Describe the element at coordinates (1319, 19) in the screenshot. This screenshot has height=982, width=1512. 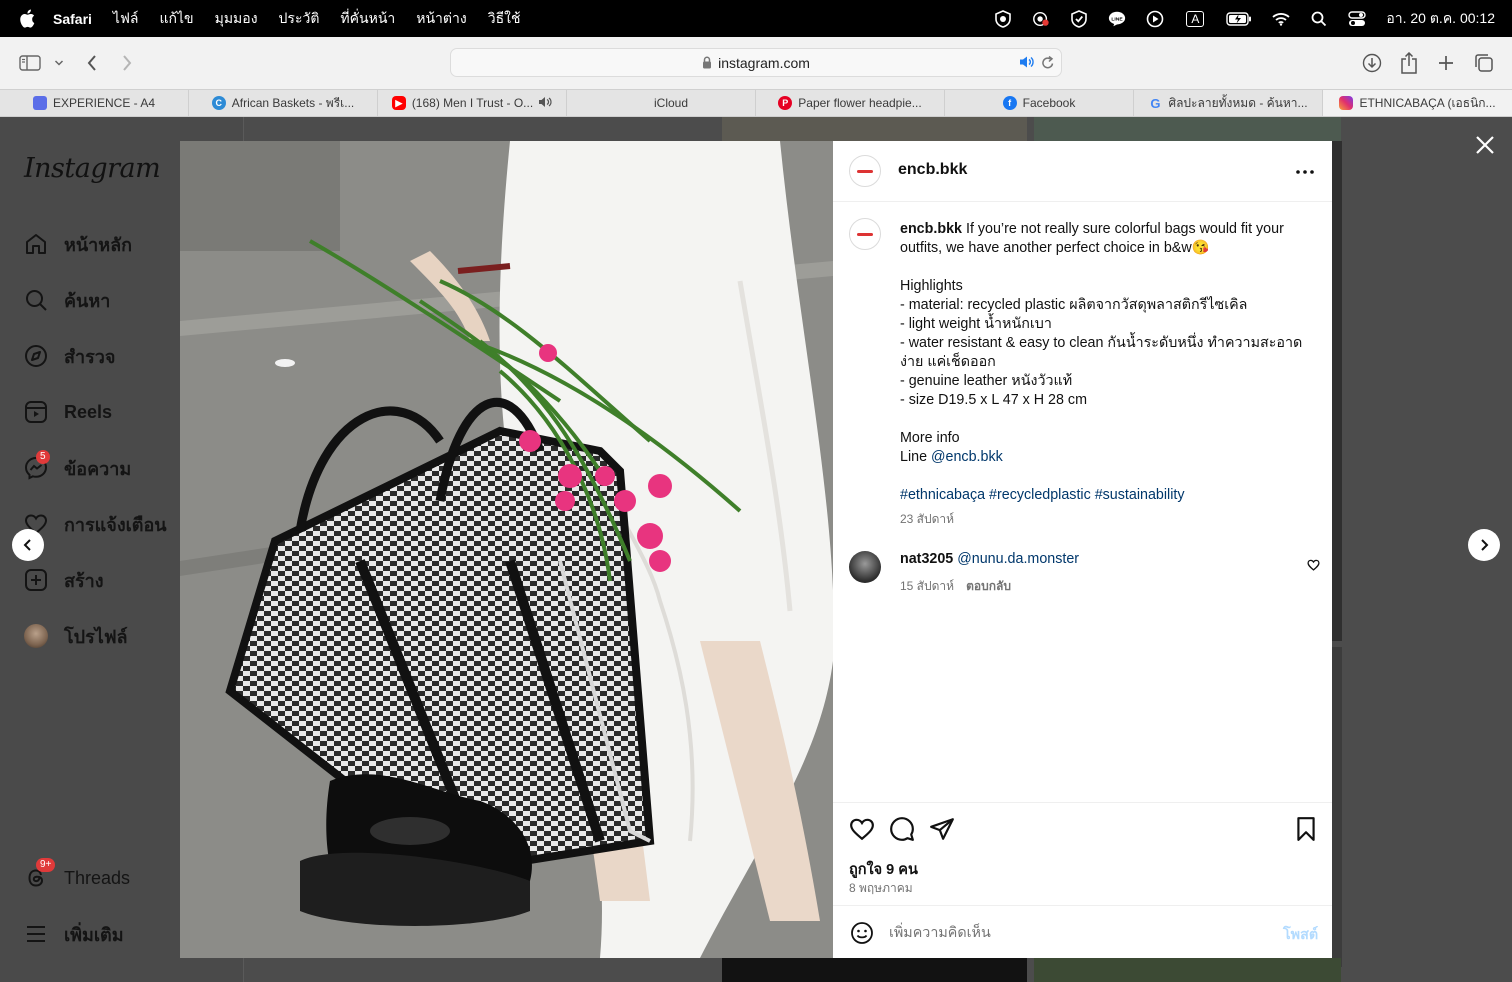
I see `spotlight-search-icon` at that location.